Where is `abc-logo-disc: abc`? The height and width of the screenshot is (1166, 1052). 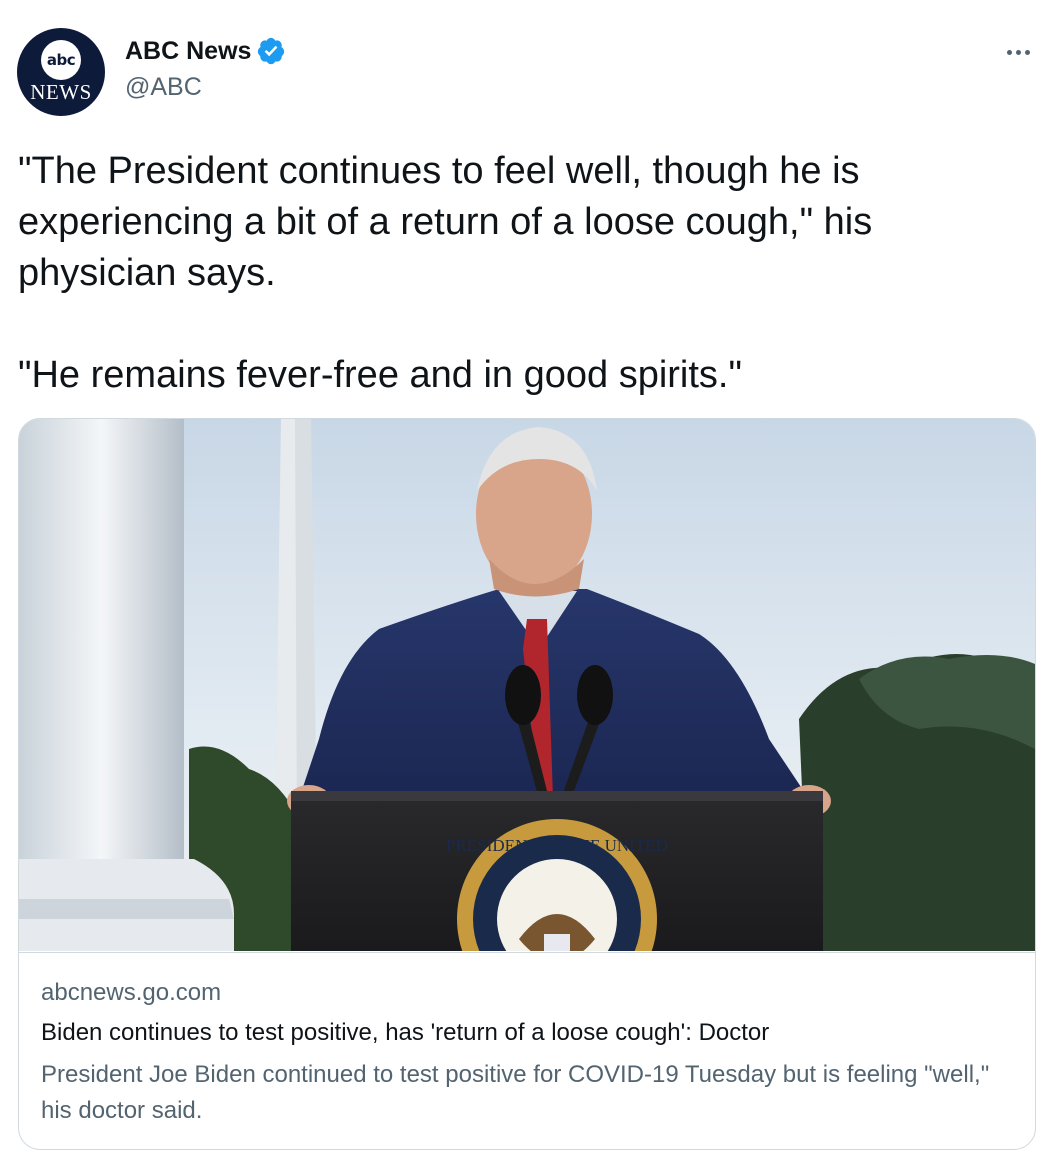
abc-logo-disc: abc is located at coordinates (61, 60).